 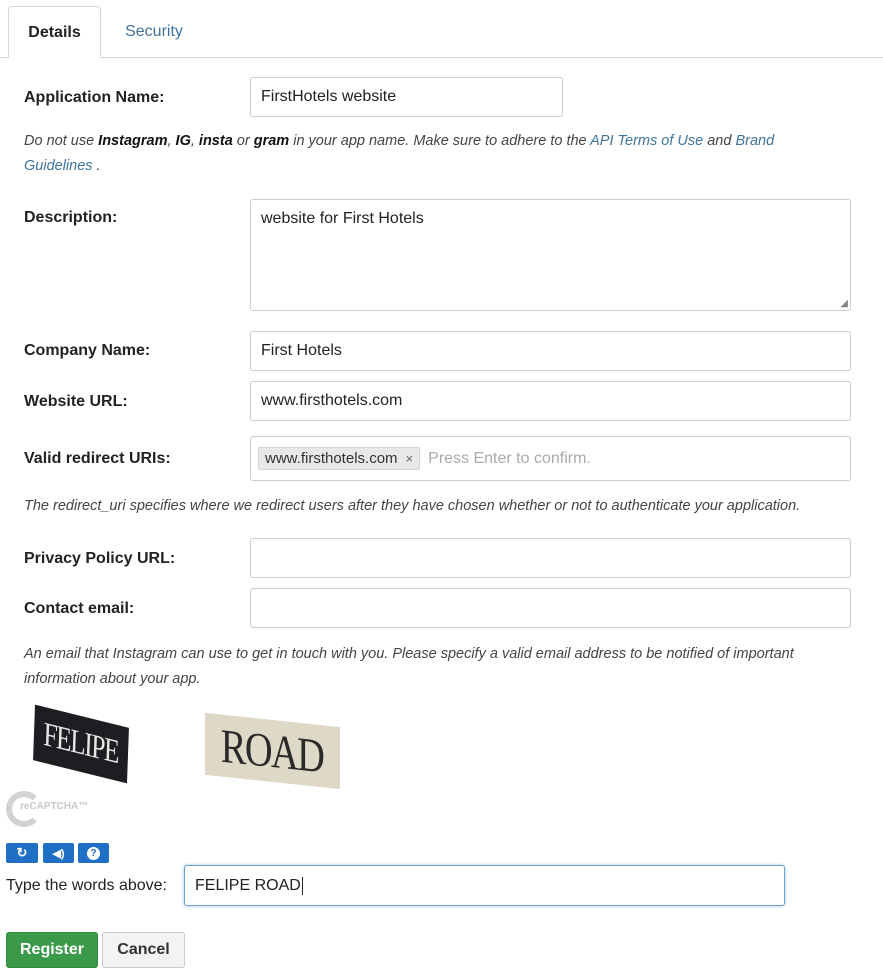 I want to click on contact-email-input, so click(x=550, y=608).